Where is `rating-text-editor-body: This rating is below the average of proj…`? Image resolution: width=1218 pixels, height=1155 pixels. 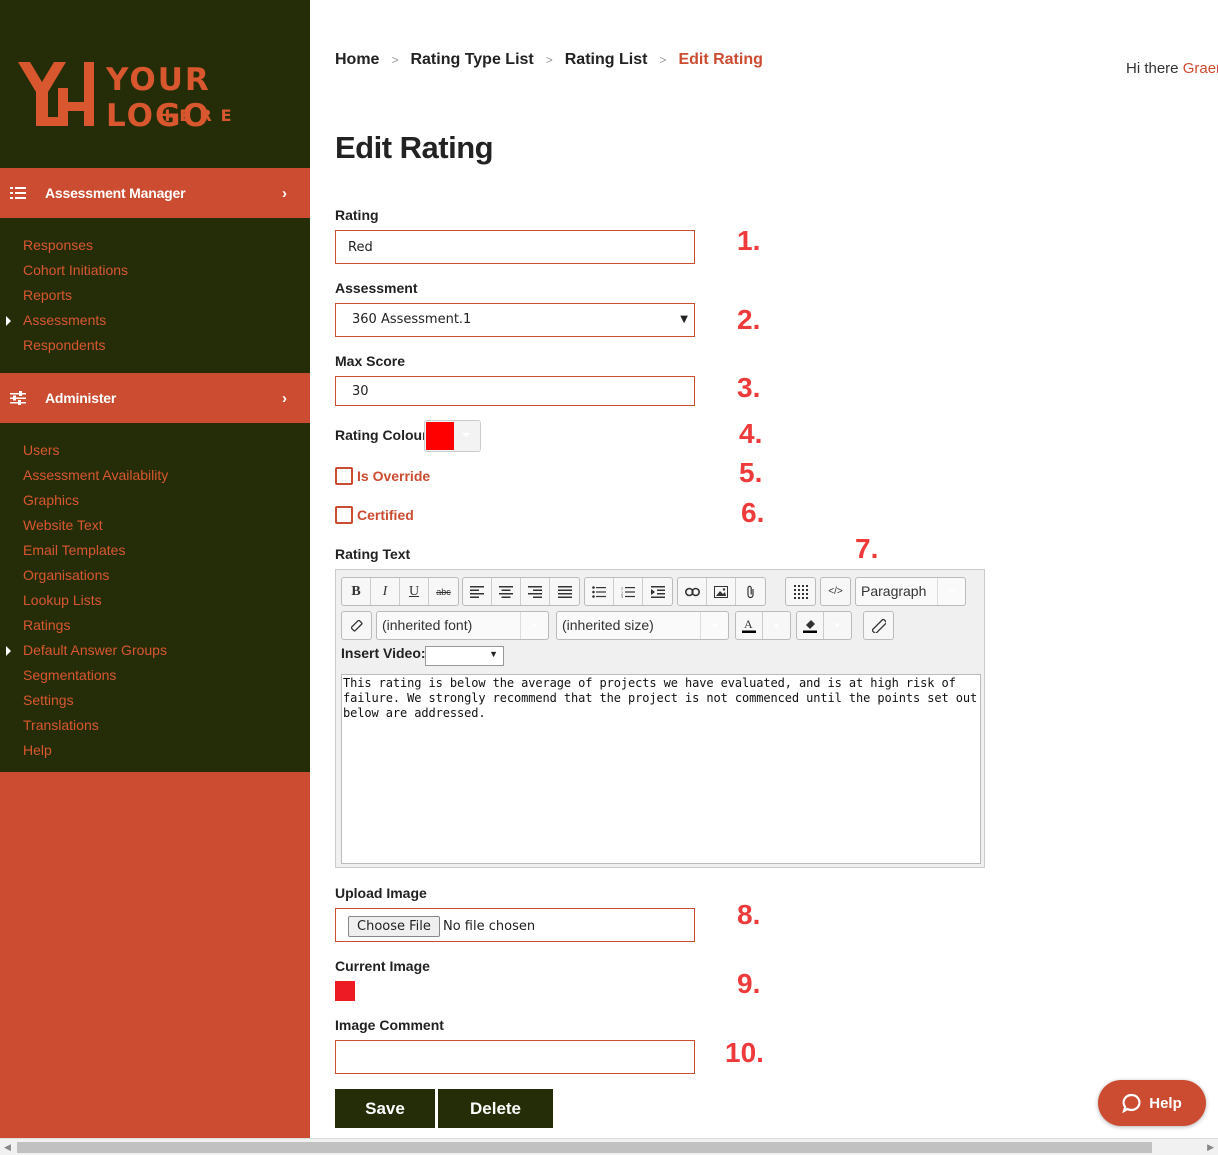
rating-text-editor-body: This rating is below the average of proj… is located at coordinates (661, 769).